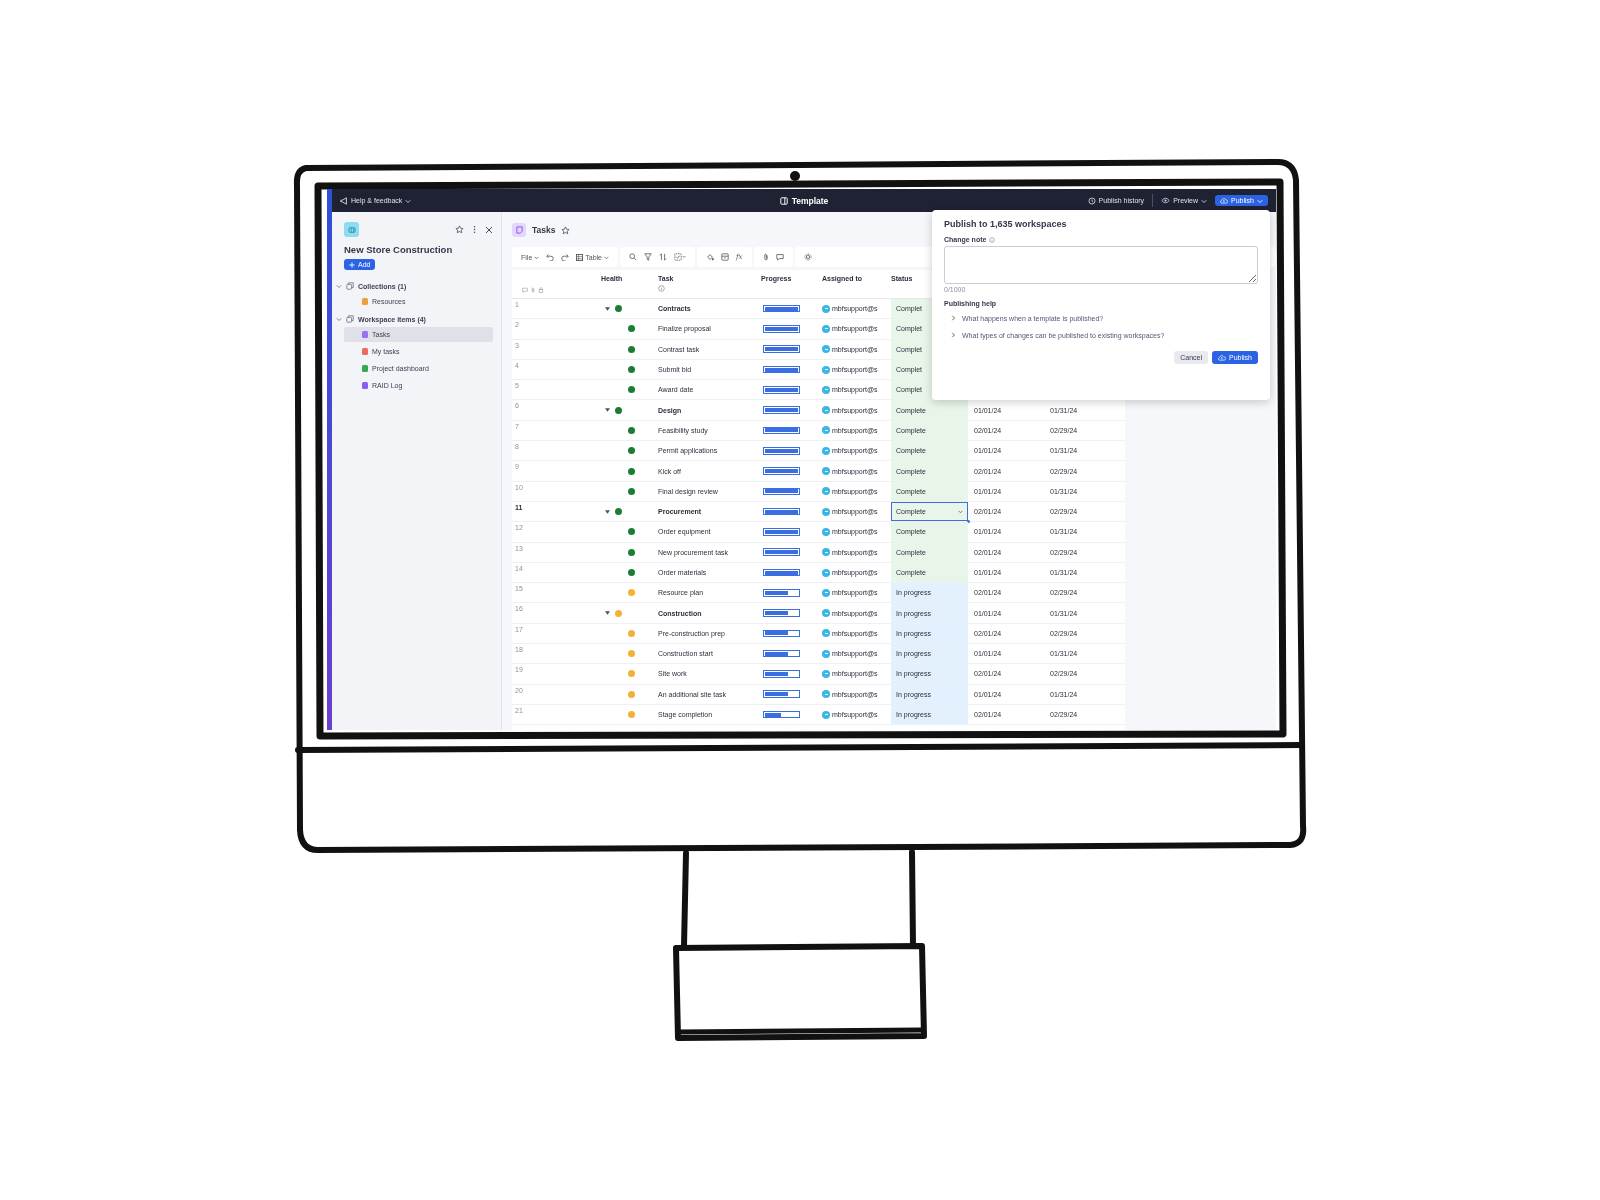 The image size is (1600, 1200). I want to click on filter-icon, so click(648, 257).